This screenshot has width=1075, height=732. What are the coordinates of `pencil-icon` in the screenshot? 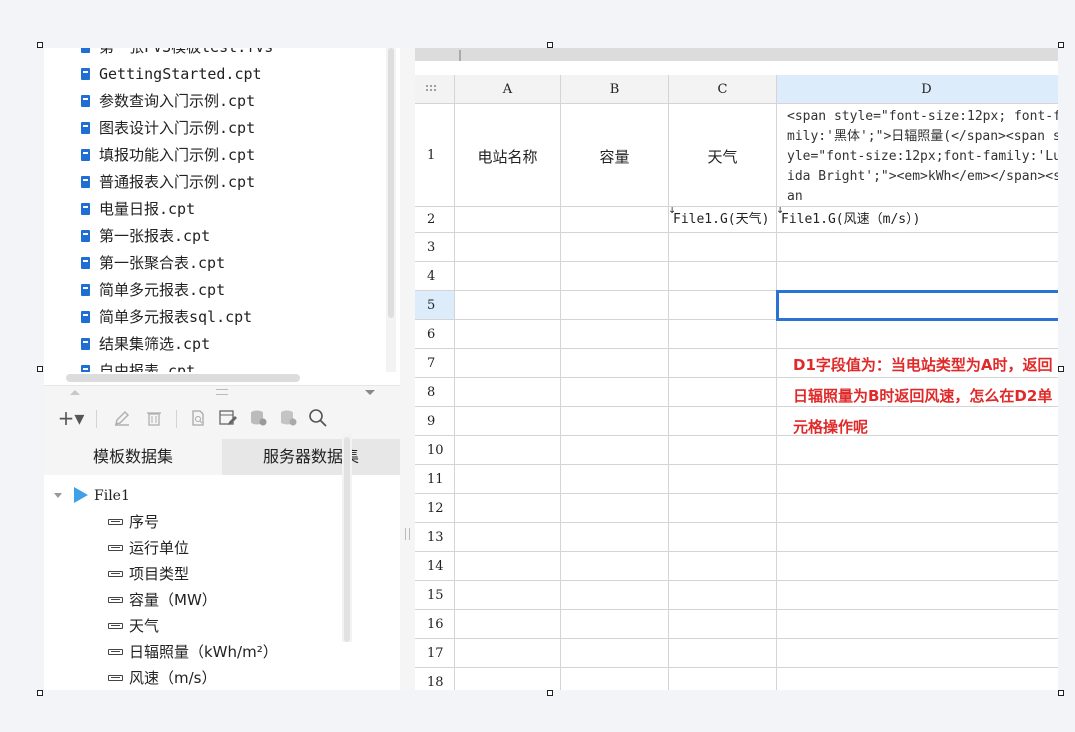 It's located at (122, 418).